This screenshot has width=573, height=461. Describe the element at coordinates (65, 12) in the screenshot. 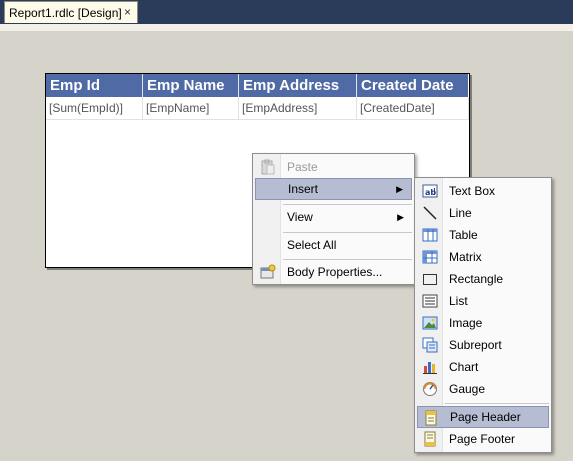

I see `tab-title: Report1.rdlc [Design]` at that location.